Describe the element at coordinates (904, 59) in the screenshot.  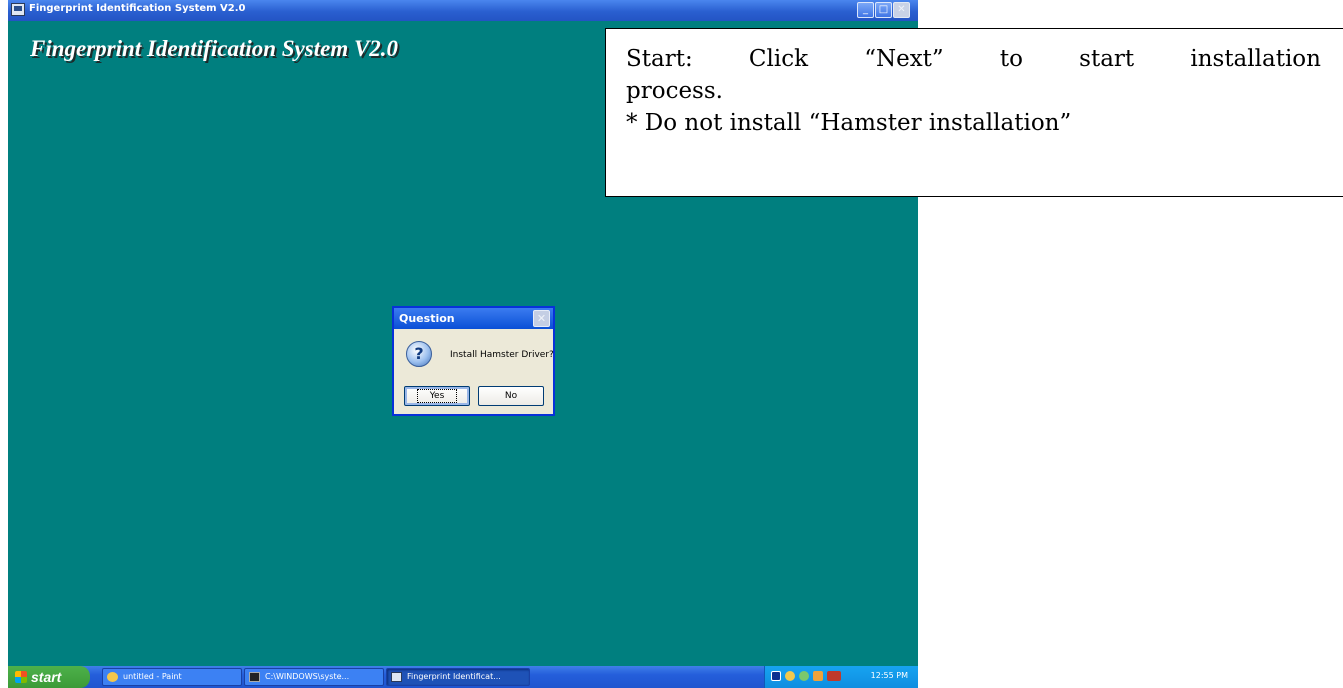
I see `callout-word: “Next”` at that location.